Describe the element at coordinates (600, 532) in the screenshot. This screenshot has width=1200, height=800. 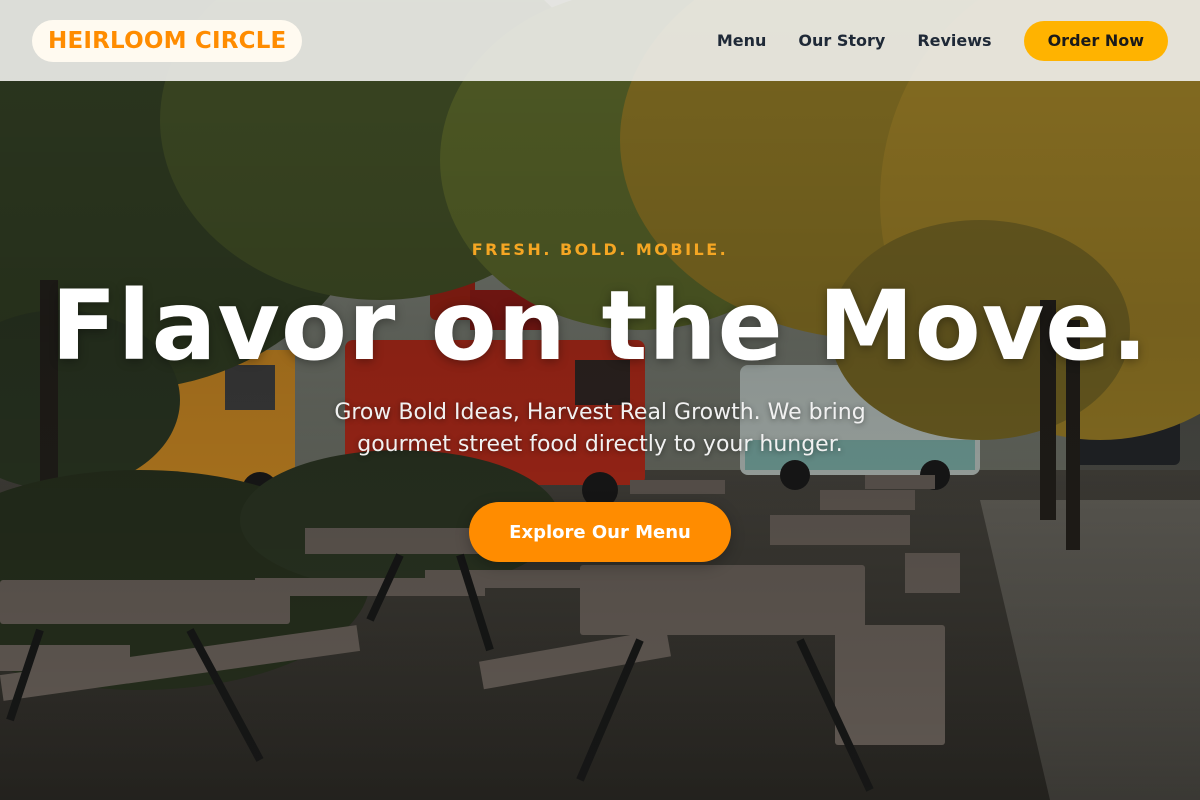
I see `explore-menu-button: Explore Our Menu` at that location.